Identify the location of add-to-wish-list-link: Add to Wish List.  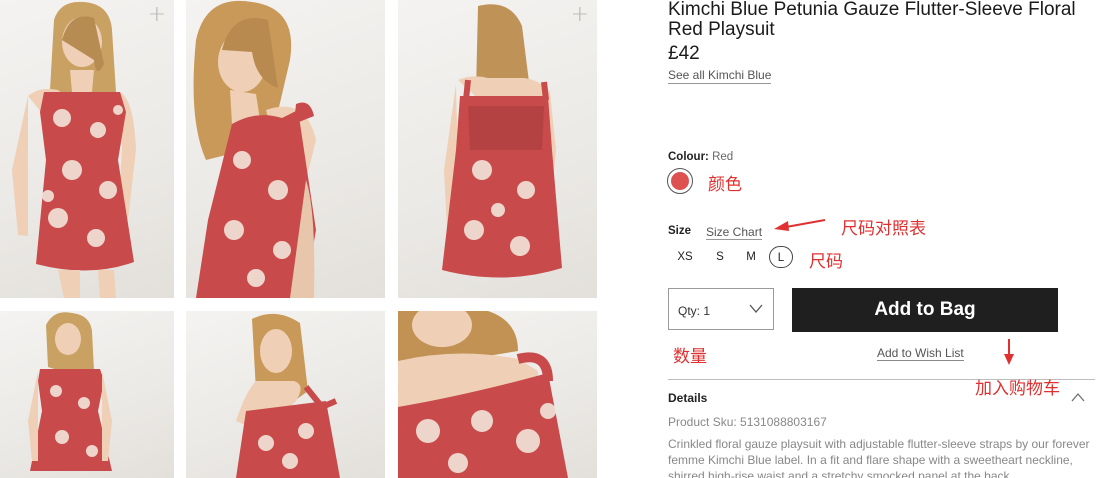
(920, 353).